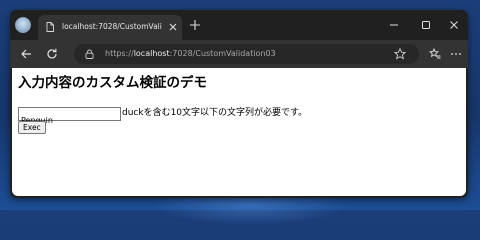  What do you see at coordinates (119, 53) in the screenshot?
I see `url-scheme: https://` at bounding box center [119, 53].